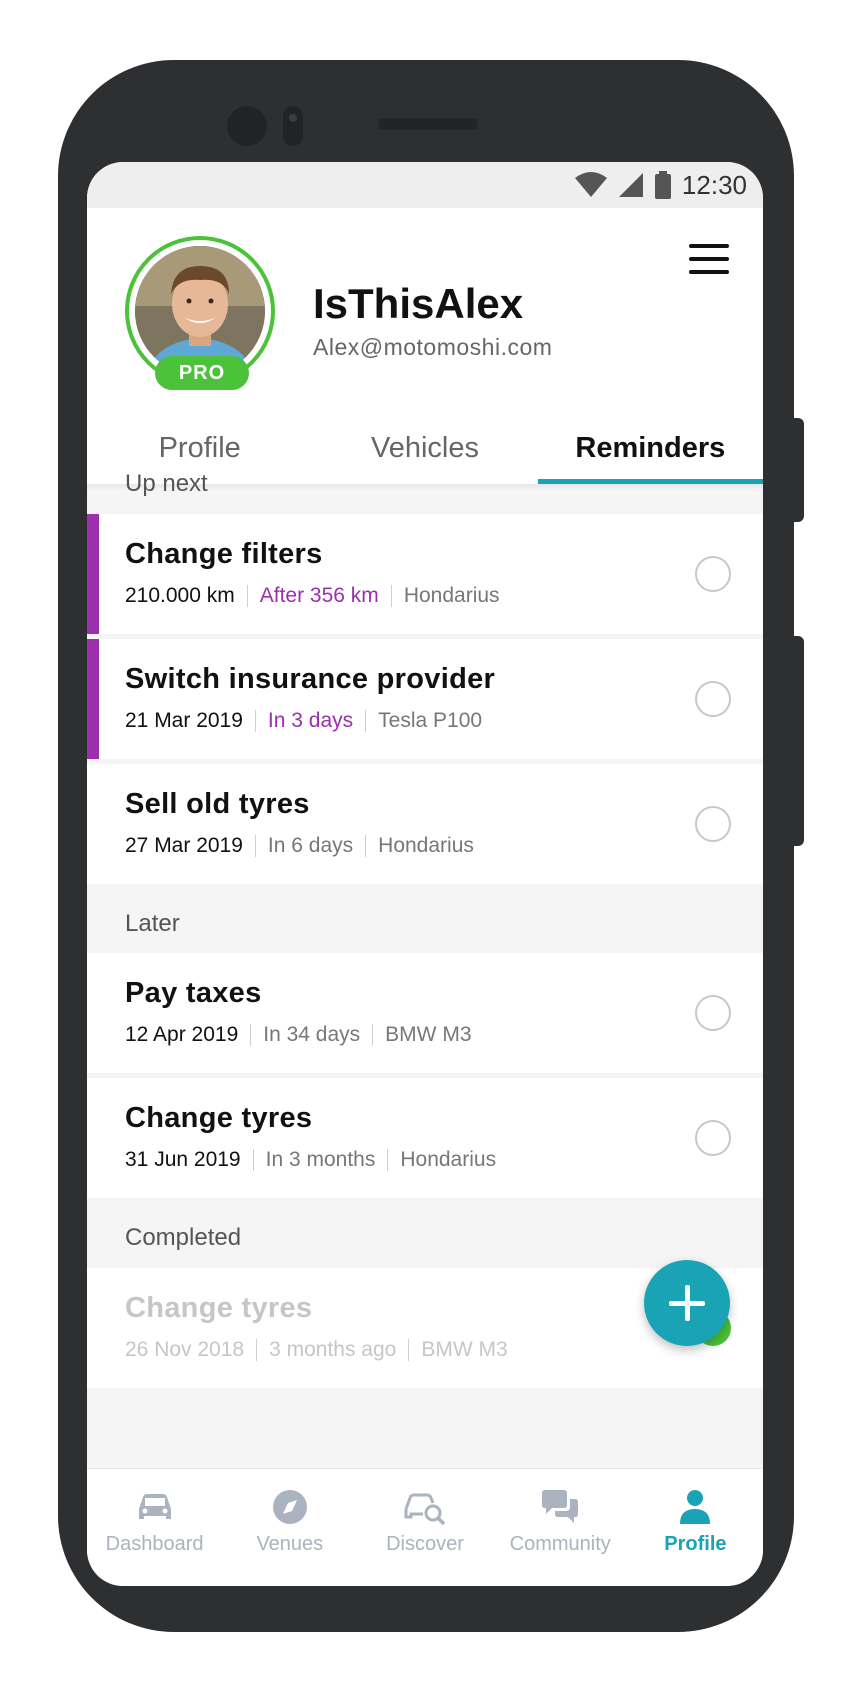  Describe the element at coordinates (180, 595) in the screenshot. I see `reminder-when: 210.000 km` at that location.